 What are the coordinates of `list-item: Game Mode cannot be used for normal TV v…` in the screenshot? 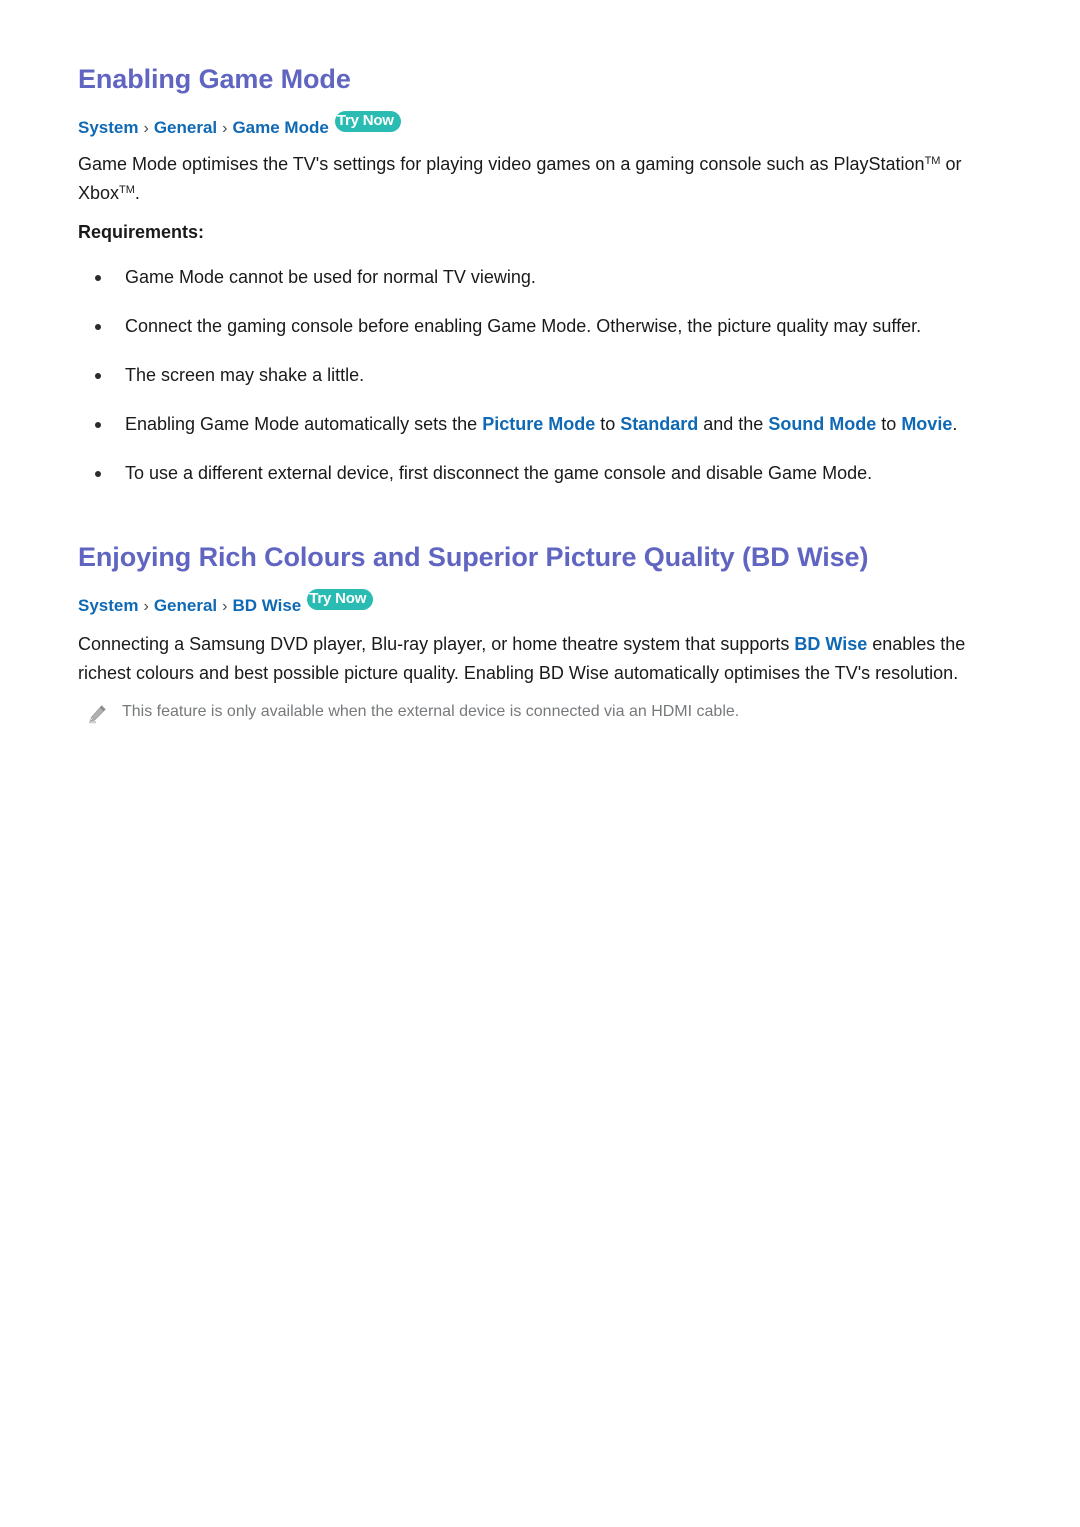 It's located at (534, 277).